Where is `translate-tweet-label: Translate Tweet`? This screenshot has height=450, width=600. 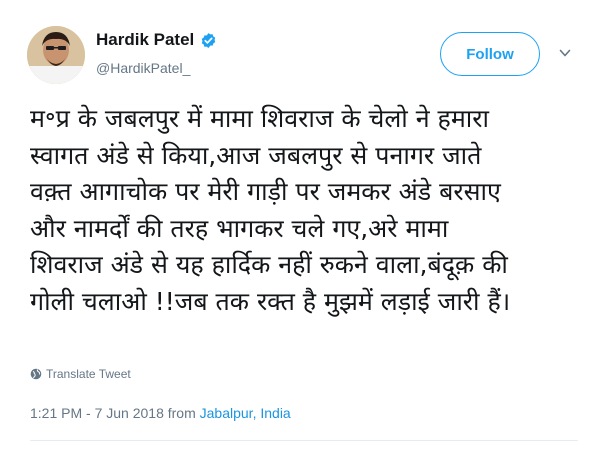 translate-tweet-label: Translate Tweet is located at coordinates (88, 374).